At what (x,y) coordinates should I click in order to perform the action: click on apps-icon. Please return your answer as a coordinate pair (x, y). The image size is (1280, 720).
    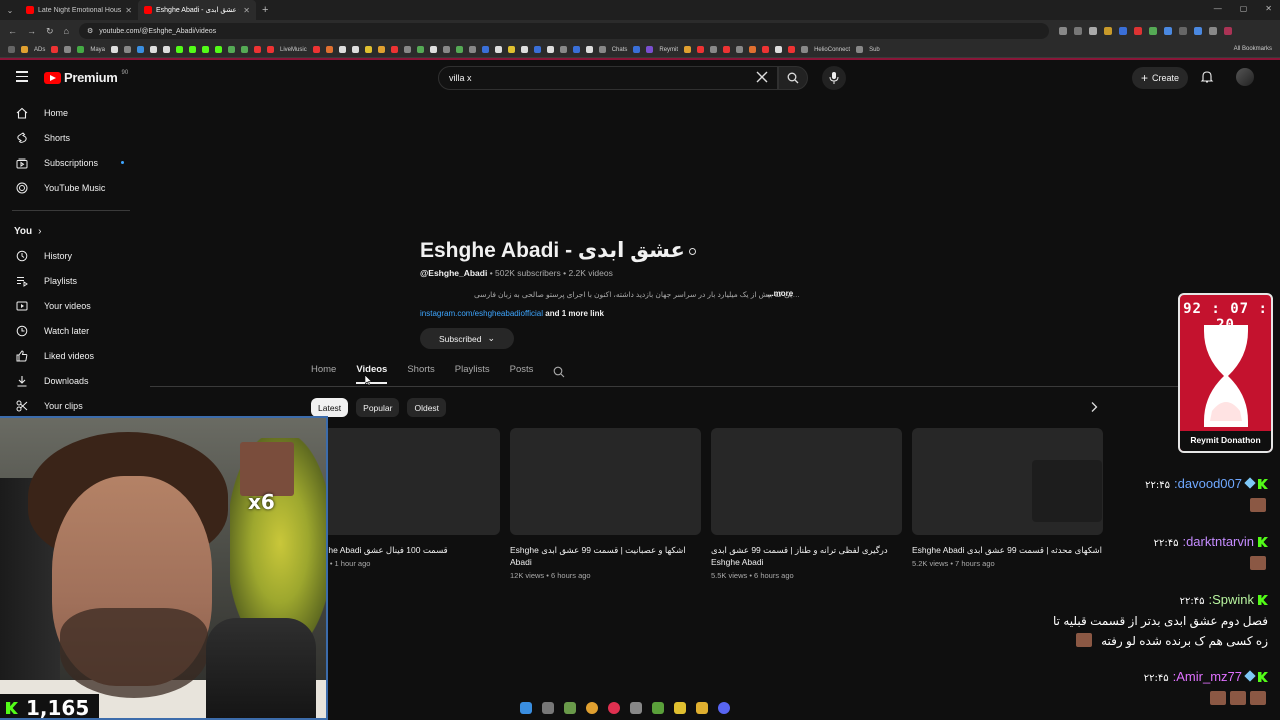
    Looking at the image, I should click on (11, 49).